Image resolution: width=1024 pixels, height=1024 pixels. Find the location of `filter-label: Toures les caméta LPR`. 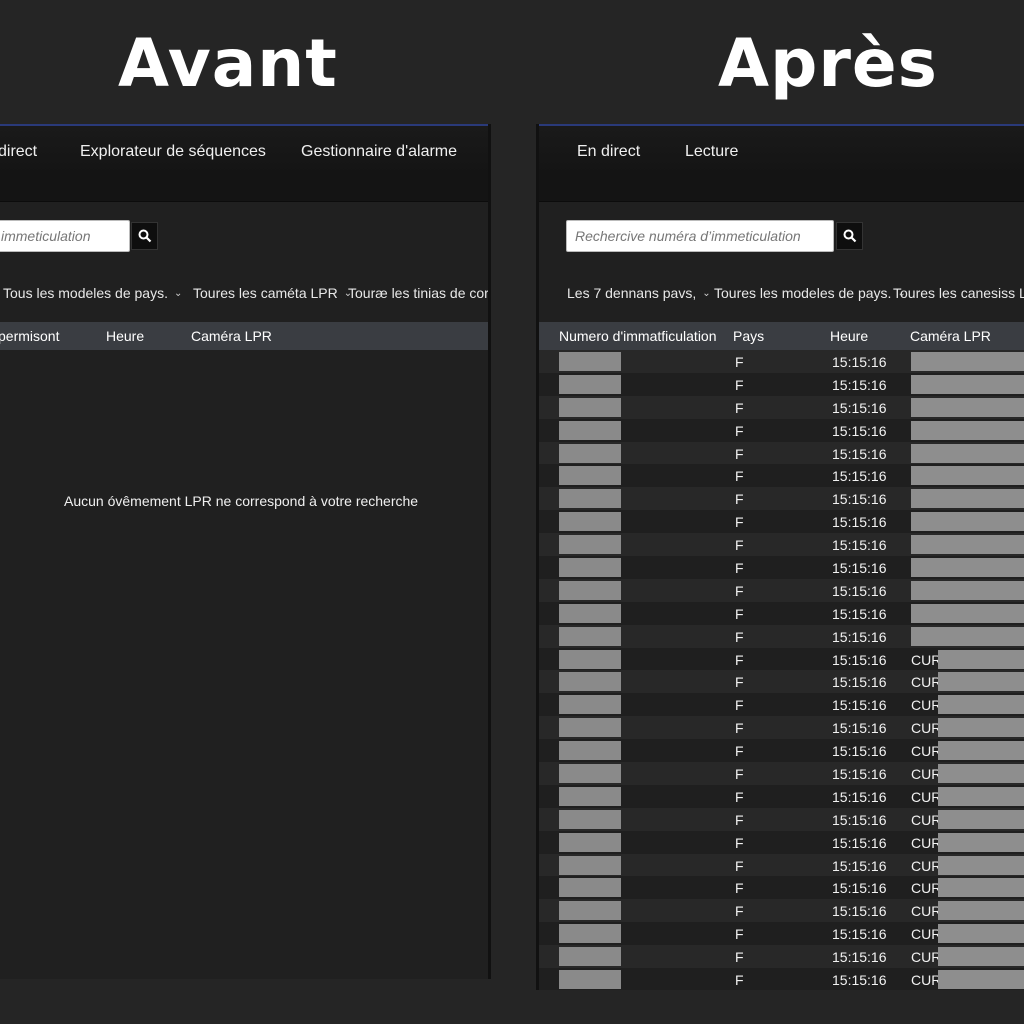

filter-label: Toures les caméta LPR is located at coordinates (265, 293).